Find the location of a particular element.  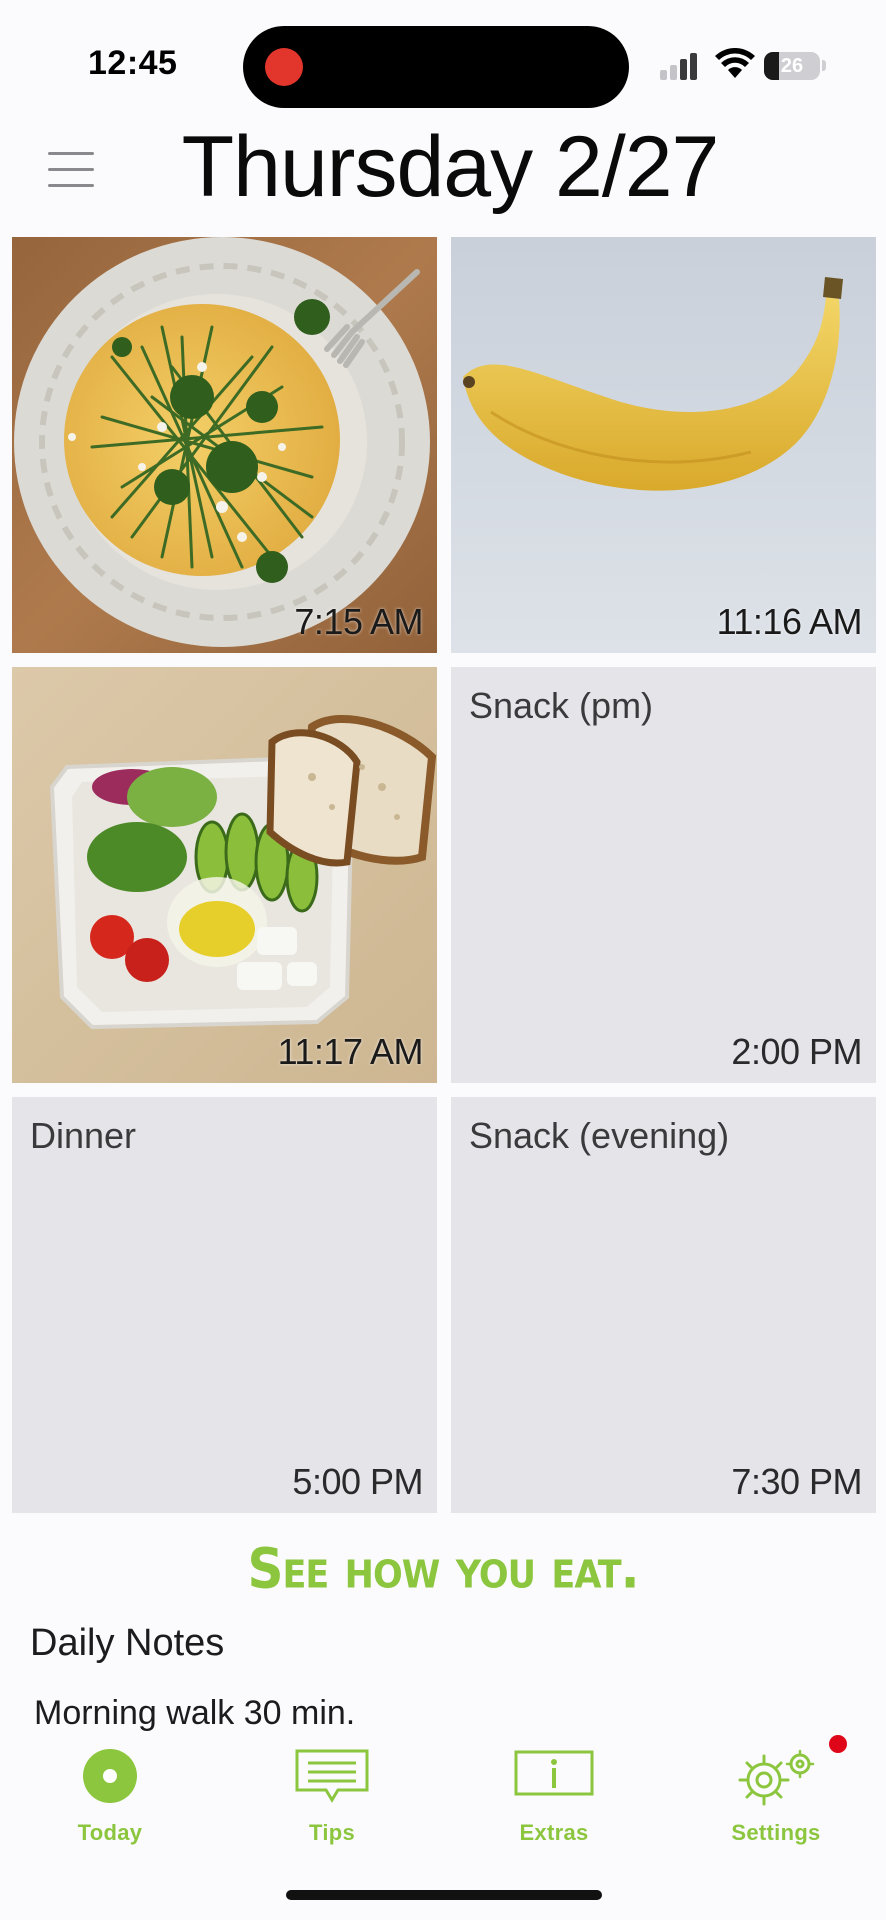

omelet-photo is located at coordinates (224, 445).